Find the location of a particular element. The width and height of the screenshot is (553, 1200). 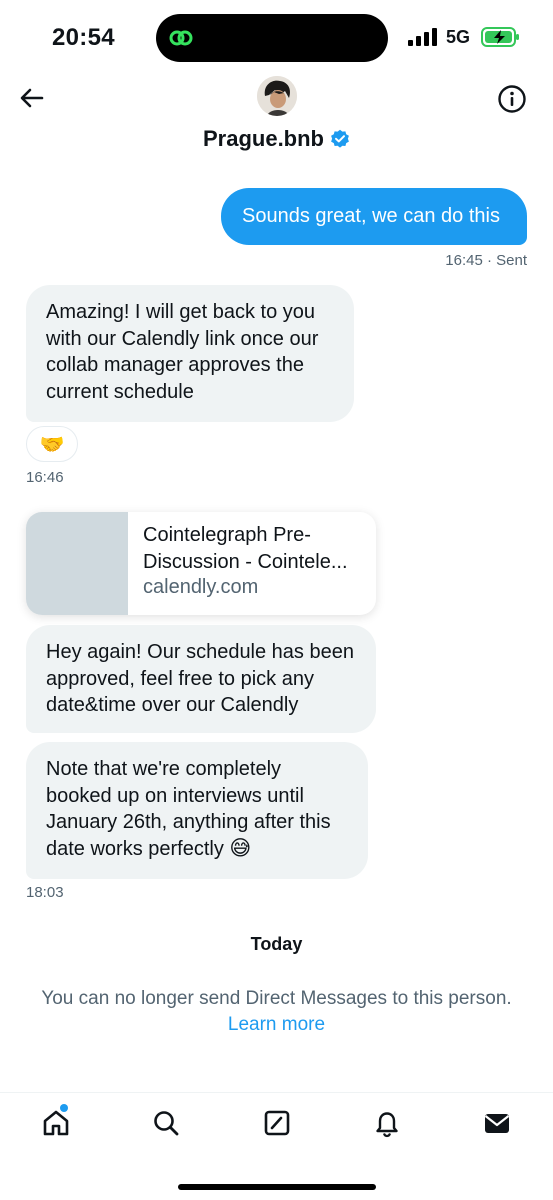

reaction-badge: 🤝 is located at coordinates (52, 444).